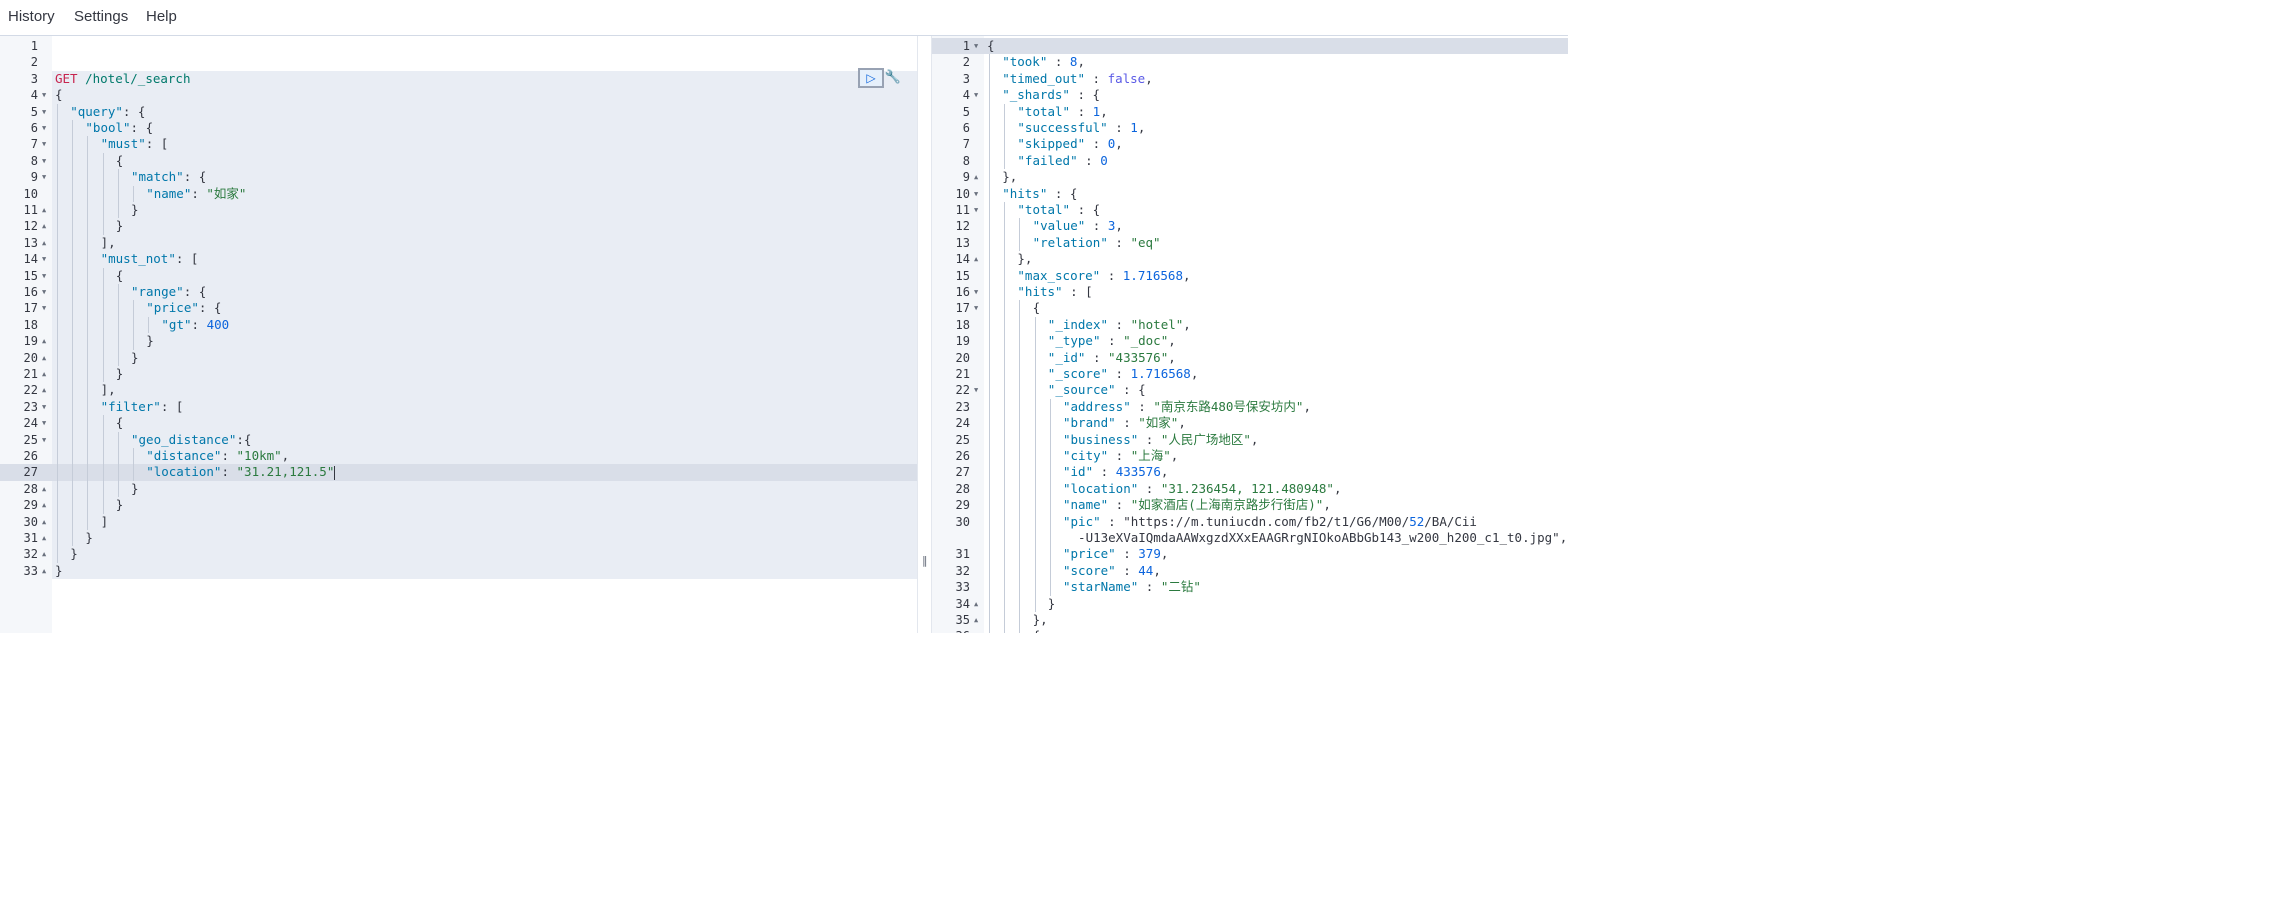 The image size is (2289, 924). I want to click on code-text: "location": "31.21,121.5", so click(241, 472).